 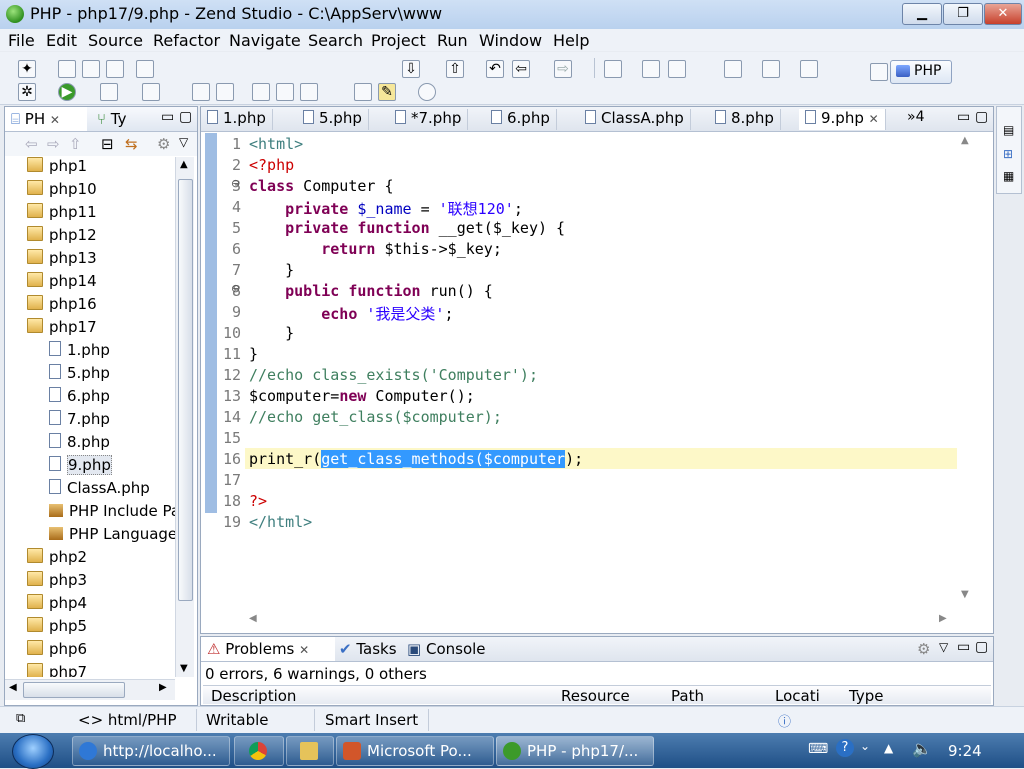 What do you see at coordinates (809, 69) in the screenshot?
I see `search-icon` at bounding box center [809, 69].